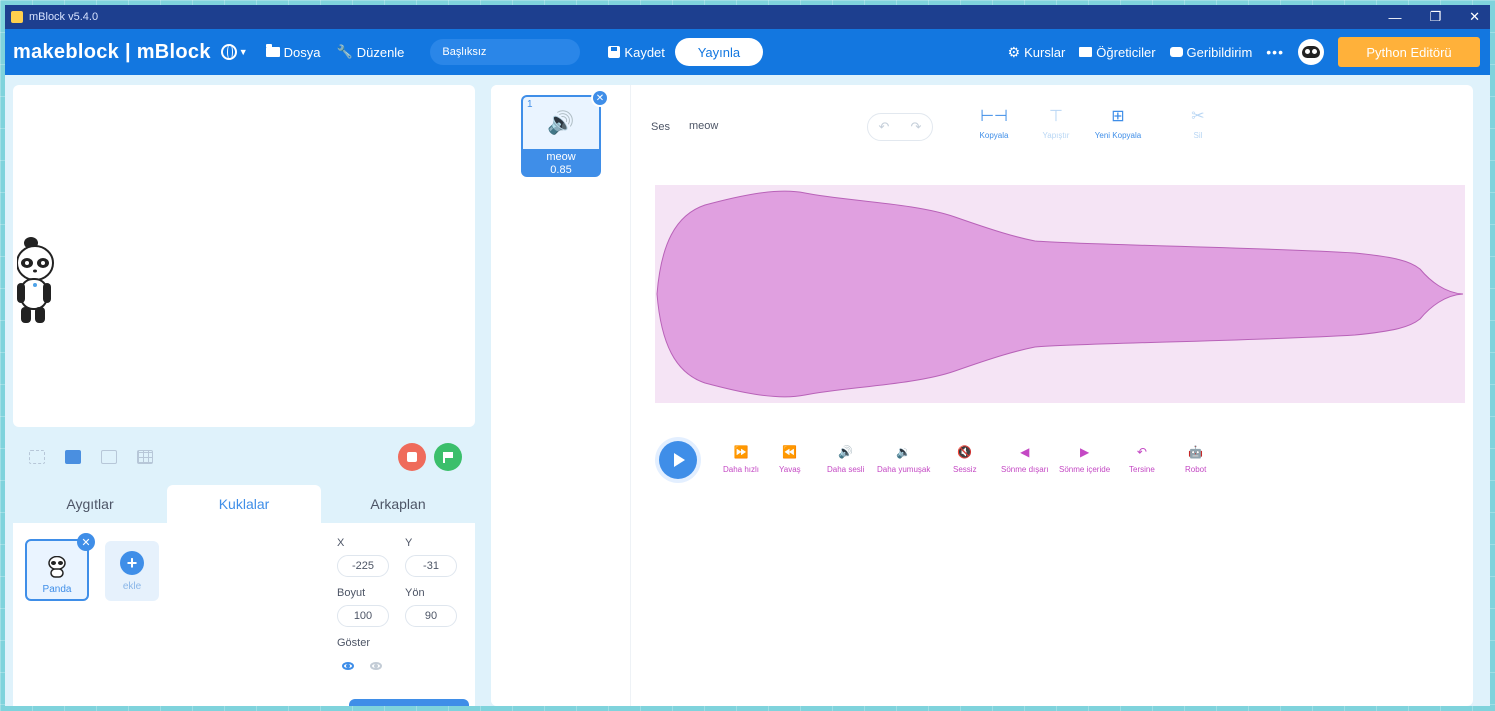 This screenshot has width=1495, height=711. What do you see at coordinates (243, 52) in the screenshot?
I see `chevron-down-icon: ▼` at bounding box center [243, 52].